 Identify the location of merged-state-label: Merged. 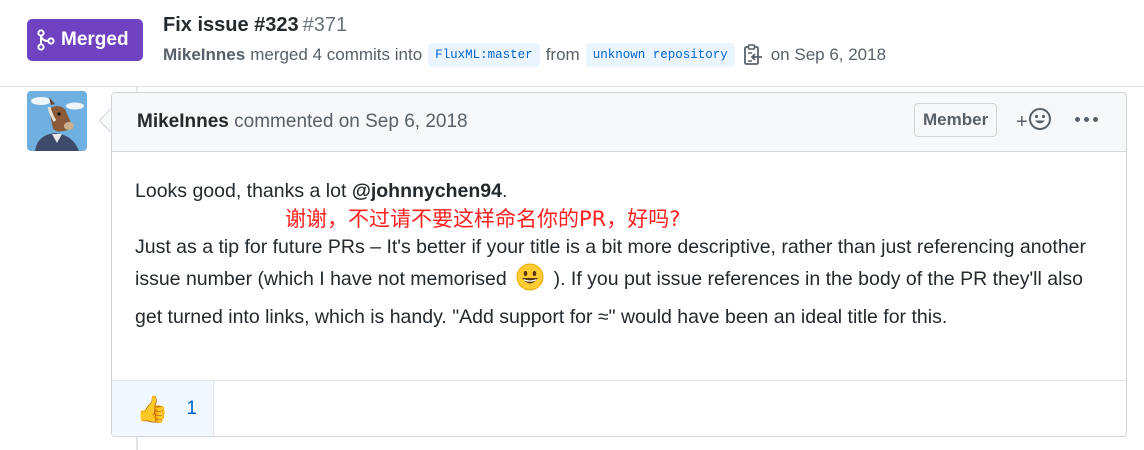
(95, 39).